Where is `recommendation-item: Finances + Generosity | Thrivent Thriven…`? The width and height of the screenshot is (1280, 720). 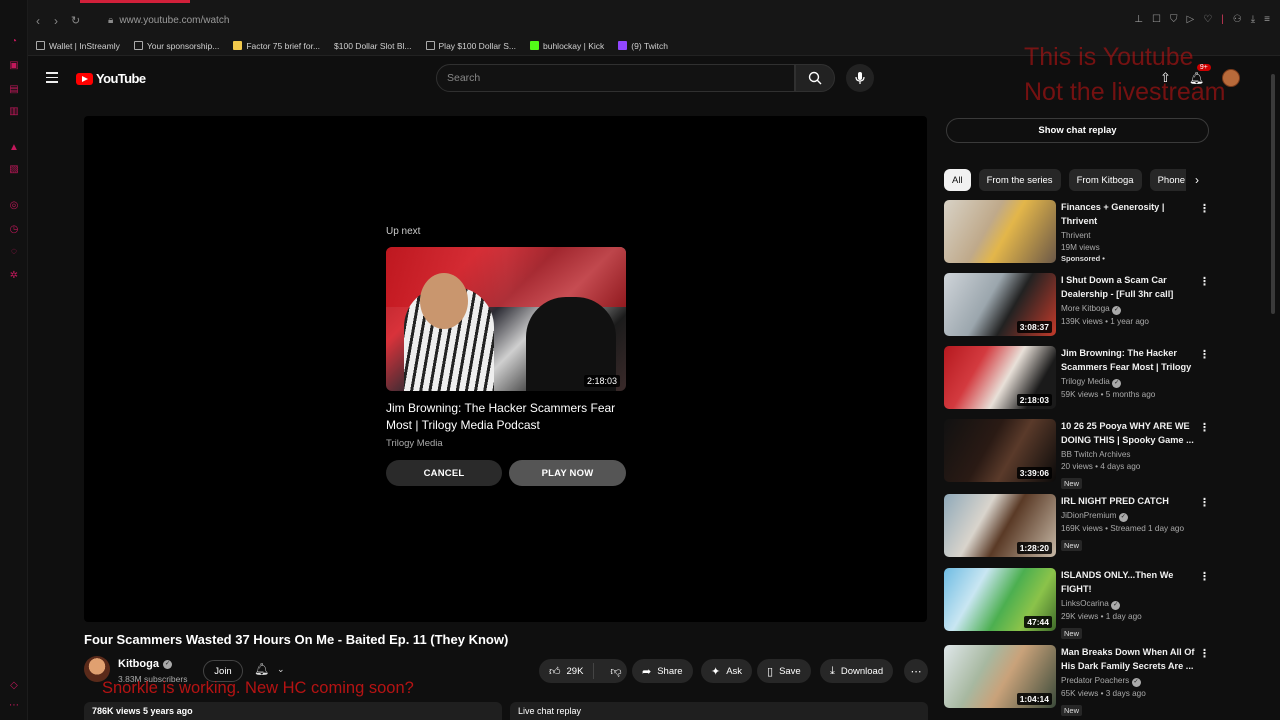
recommendation-item: Finances + Generosity | Thrivent Thriven… is located at coordinates (1078, 234).